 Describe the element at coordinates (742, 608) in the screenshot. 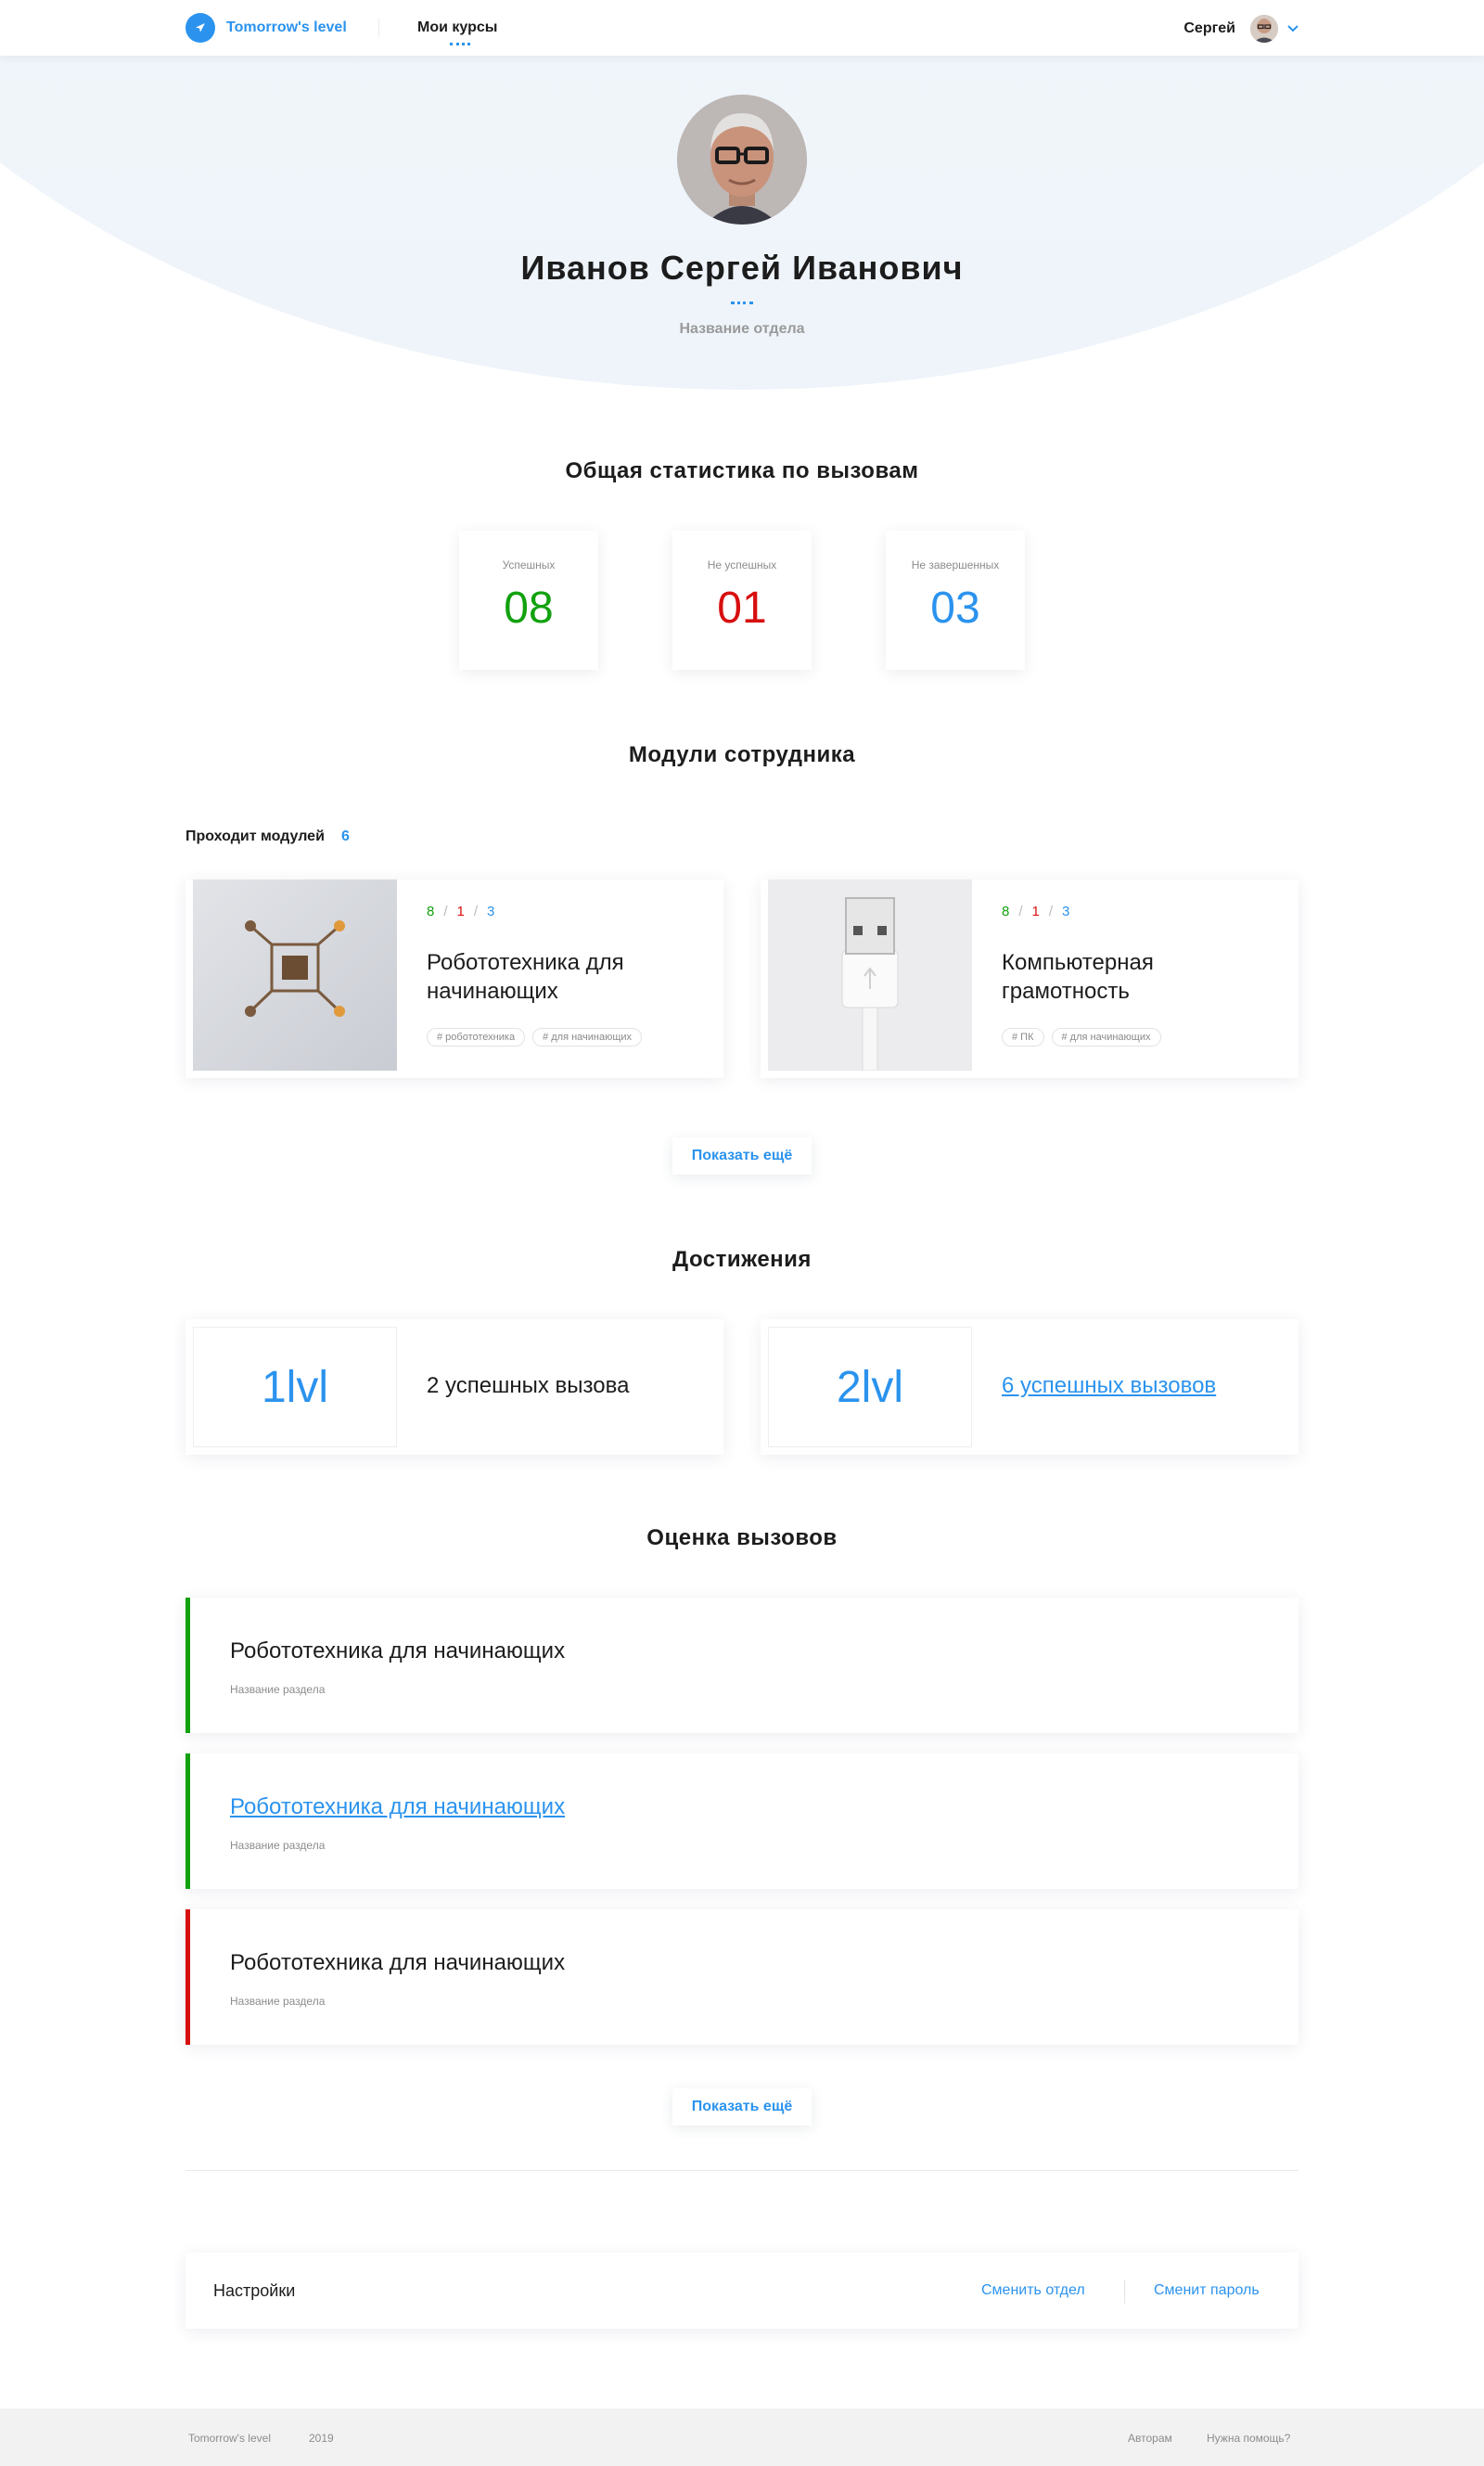

I see `stat-value: 01` at that location.